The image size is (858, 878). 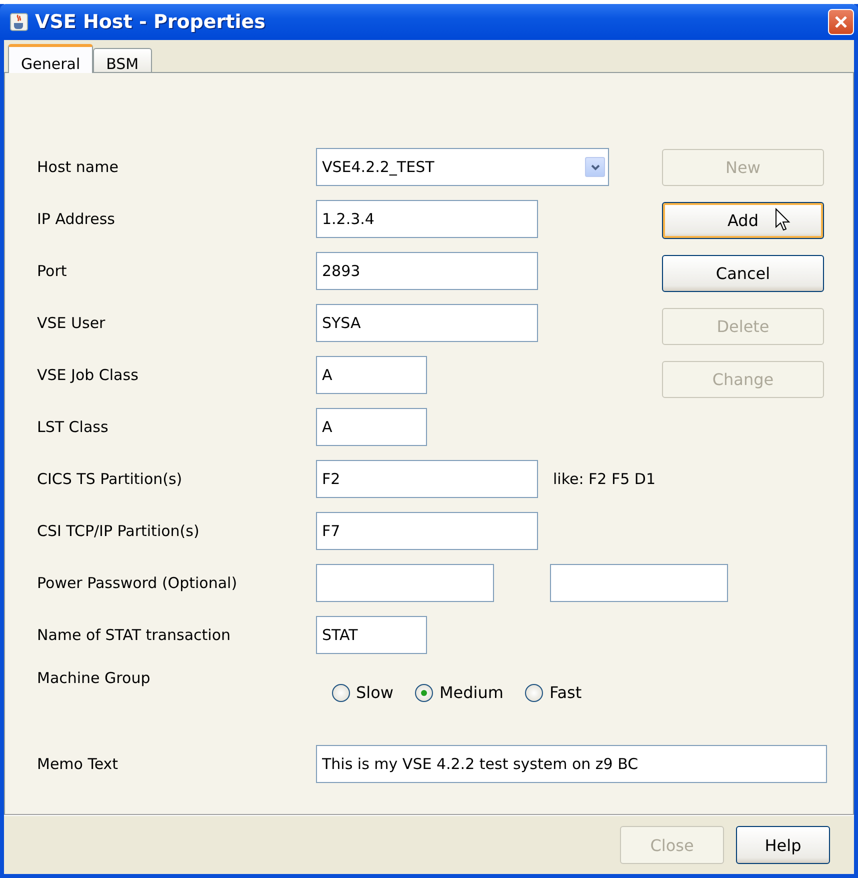 I want to click on field-label: CICS TS Partition(s), so click(x=110, y=479).